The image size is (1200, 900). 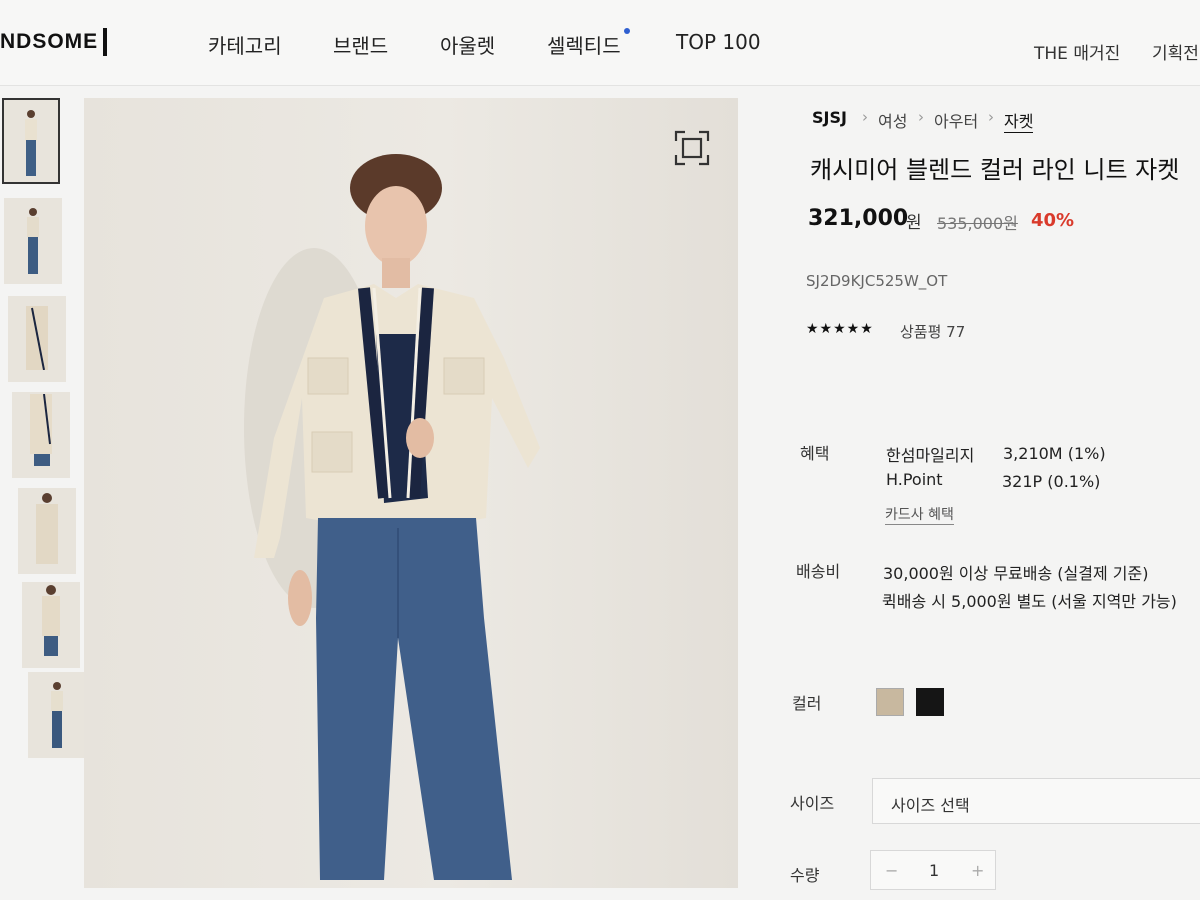 I want to click on nav-magazine: THE 매거진, so click(x=1077, y=51).